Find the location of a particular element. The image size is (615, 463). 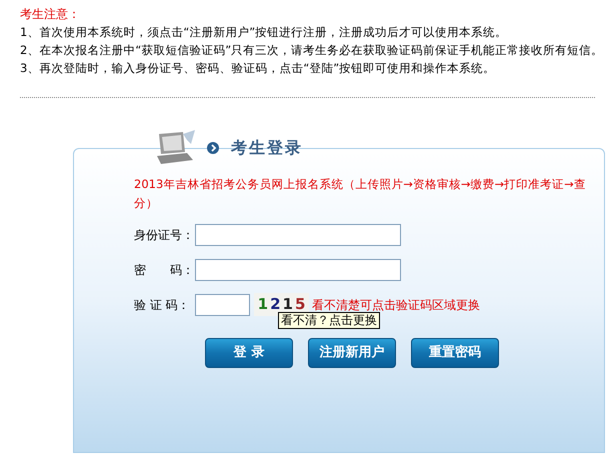

captcha-field is located at coordinates (222, 305).